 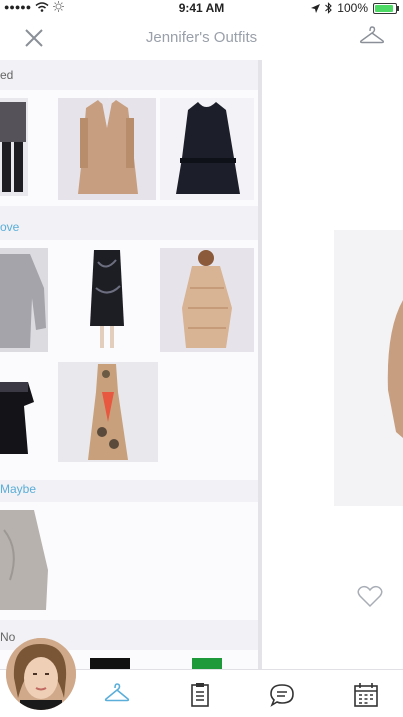 What do you see at coordinates (370, 597) in the screenshot?
I see `heart-icon` at bounding box center [370, 597].